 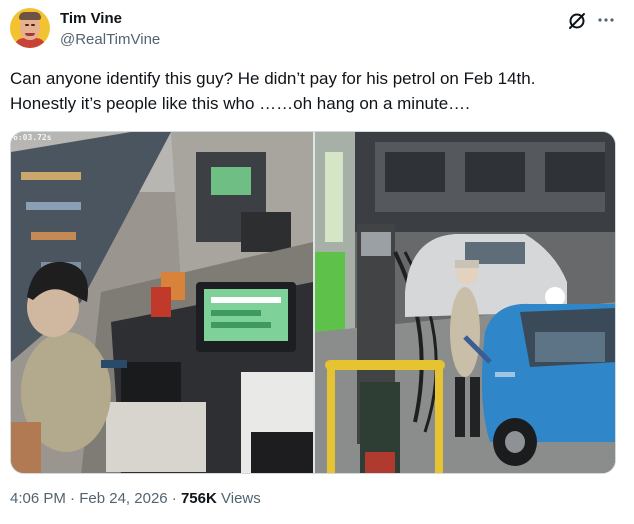 I want to click on more-options-icon, so click(x=606, y=20).